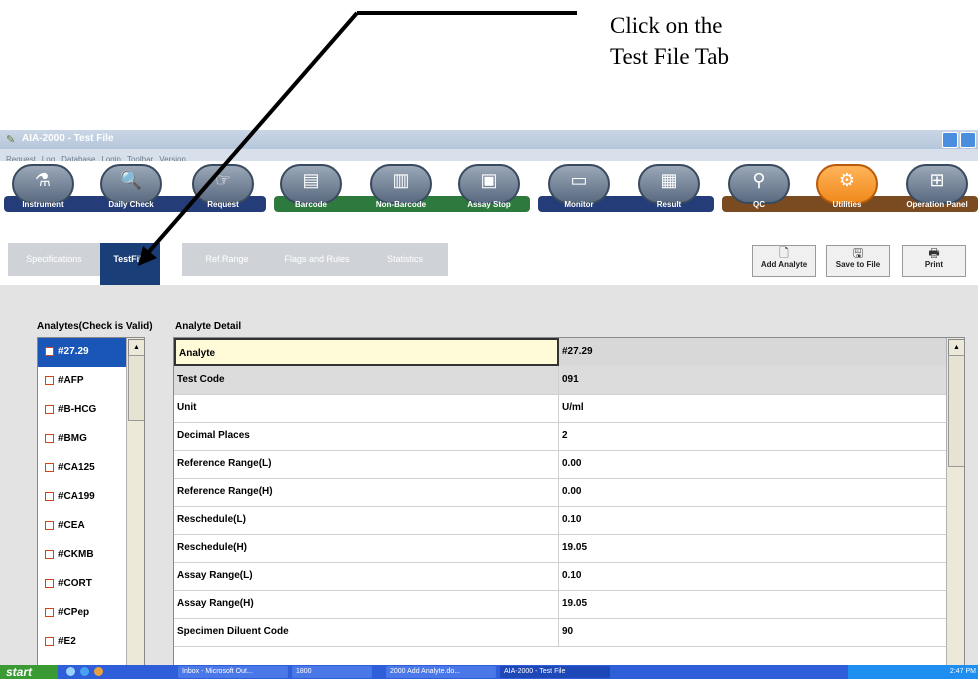 The height and width of the screenshot is (679, 978). I want to click on analyte-list-scrollbar: ▲, so click(135, 503).